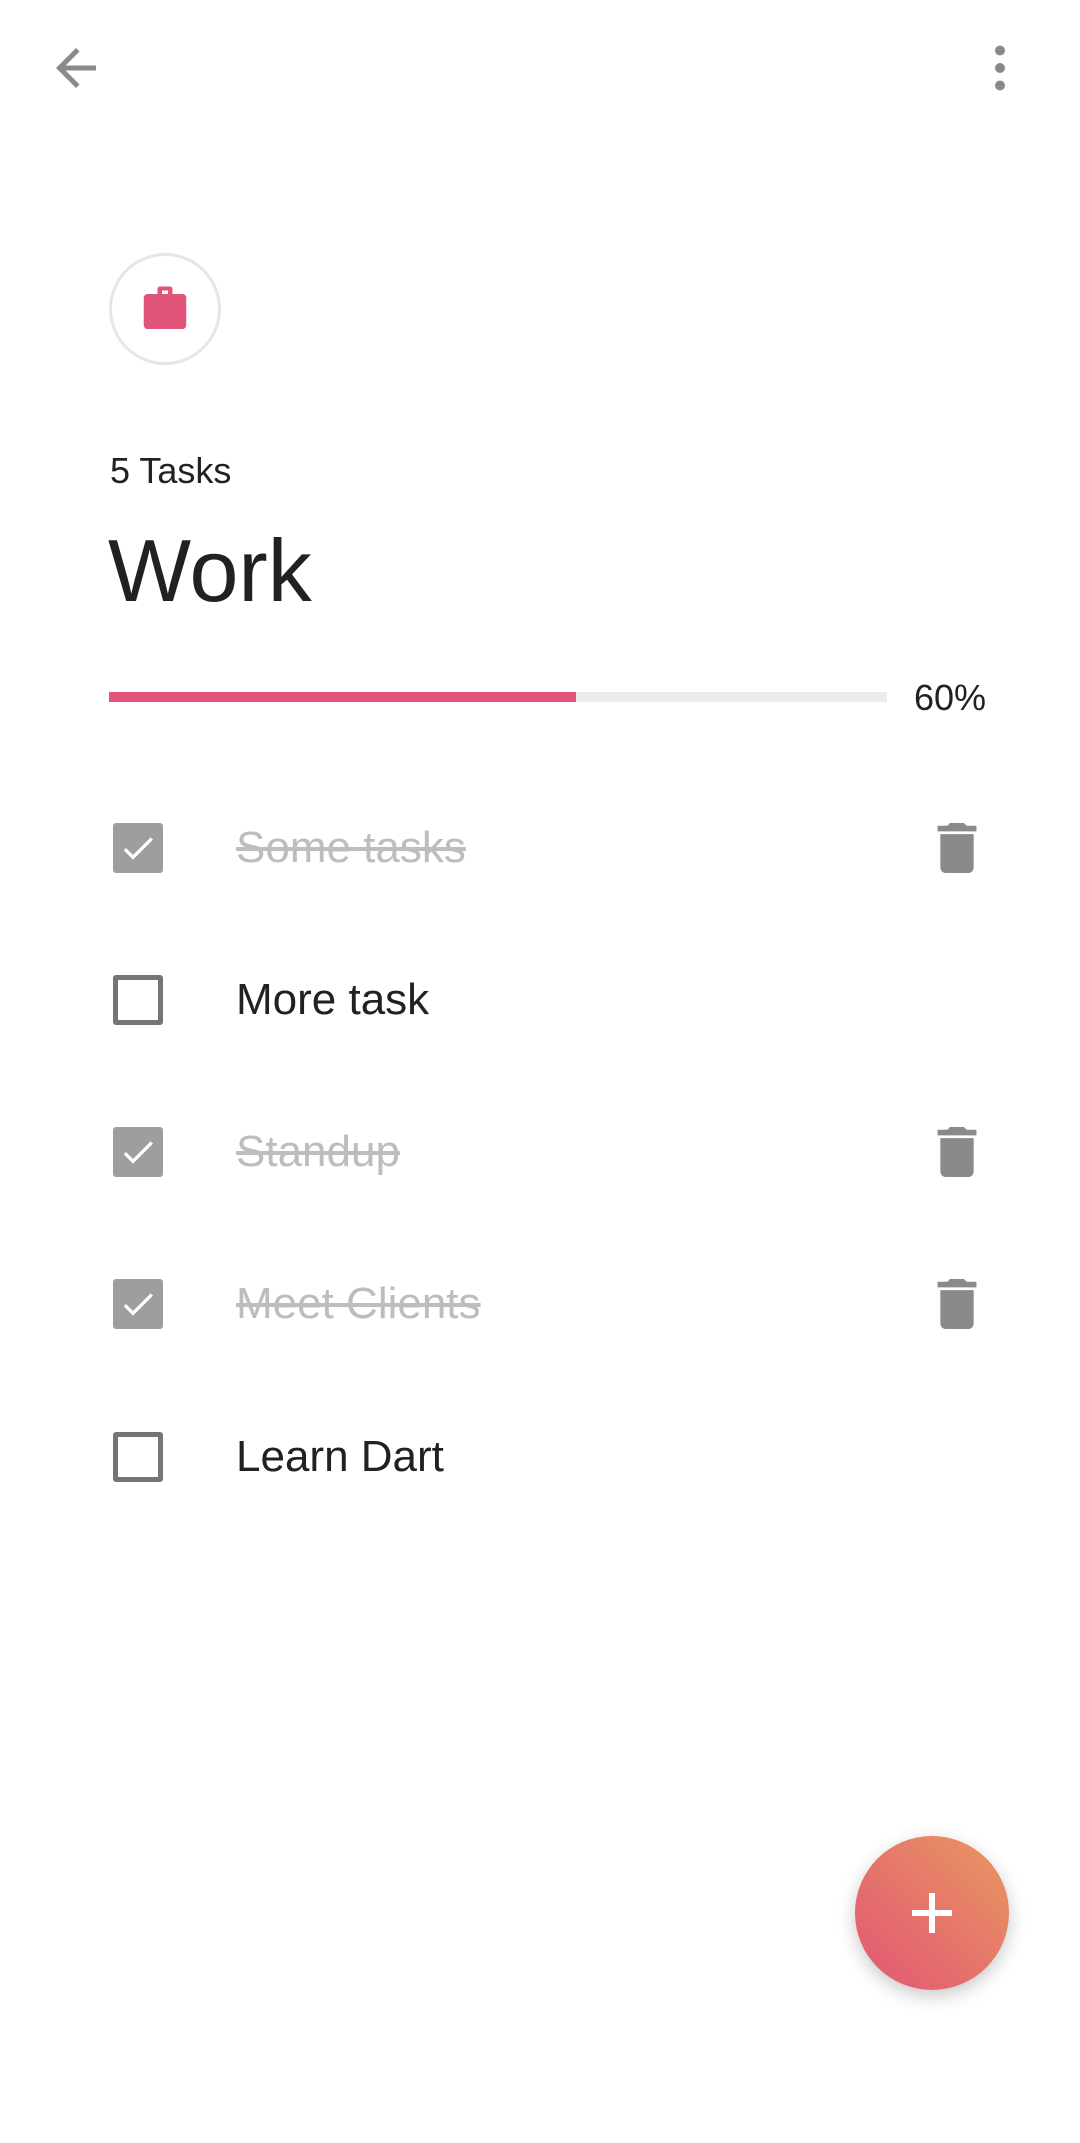  I want to click on task-label: Meet Clients, so click(358, 1303).